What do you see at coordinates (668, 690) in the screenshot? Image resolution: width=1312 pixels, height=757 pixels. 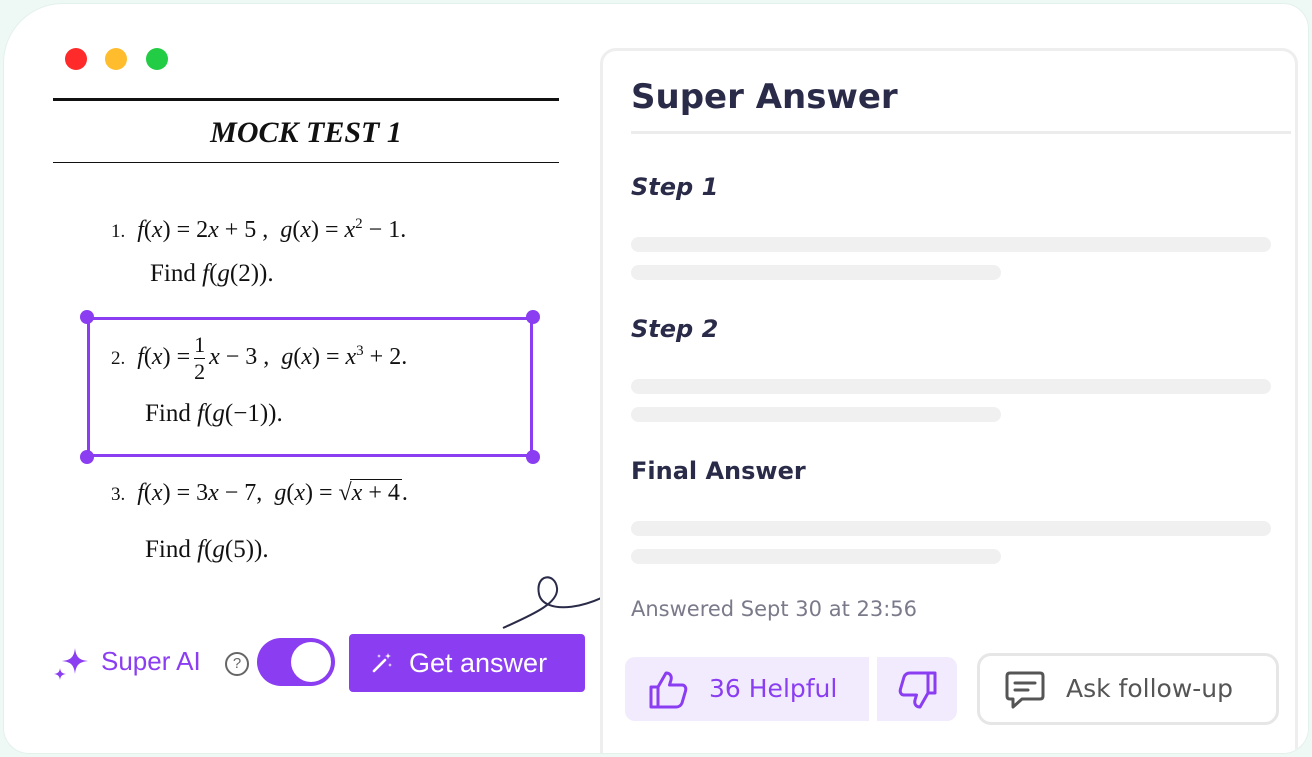 I see `thumbs-up-icon` at bounding box center [668, 690].